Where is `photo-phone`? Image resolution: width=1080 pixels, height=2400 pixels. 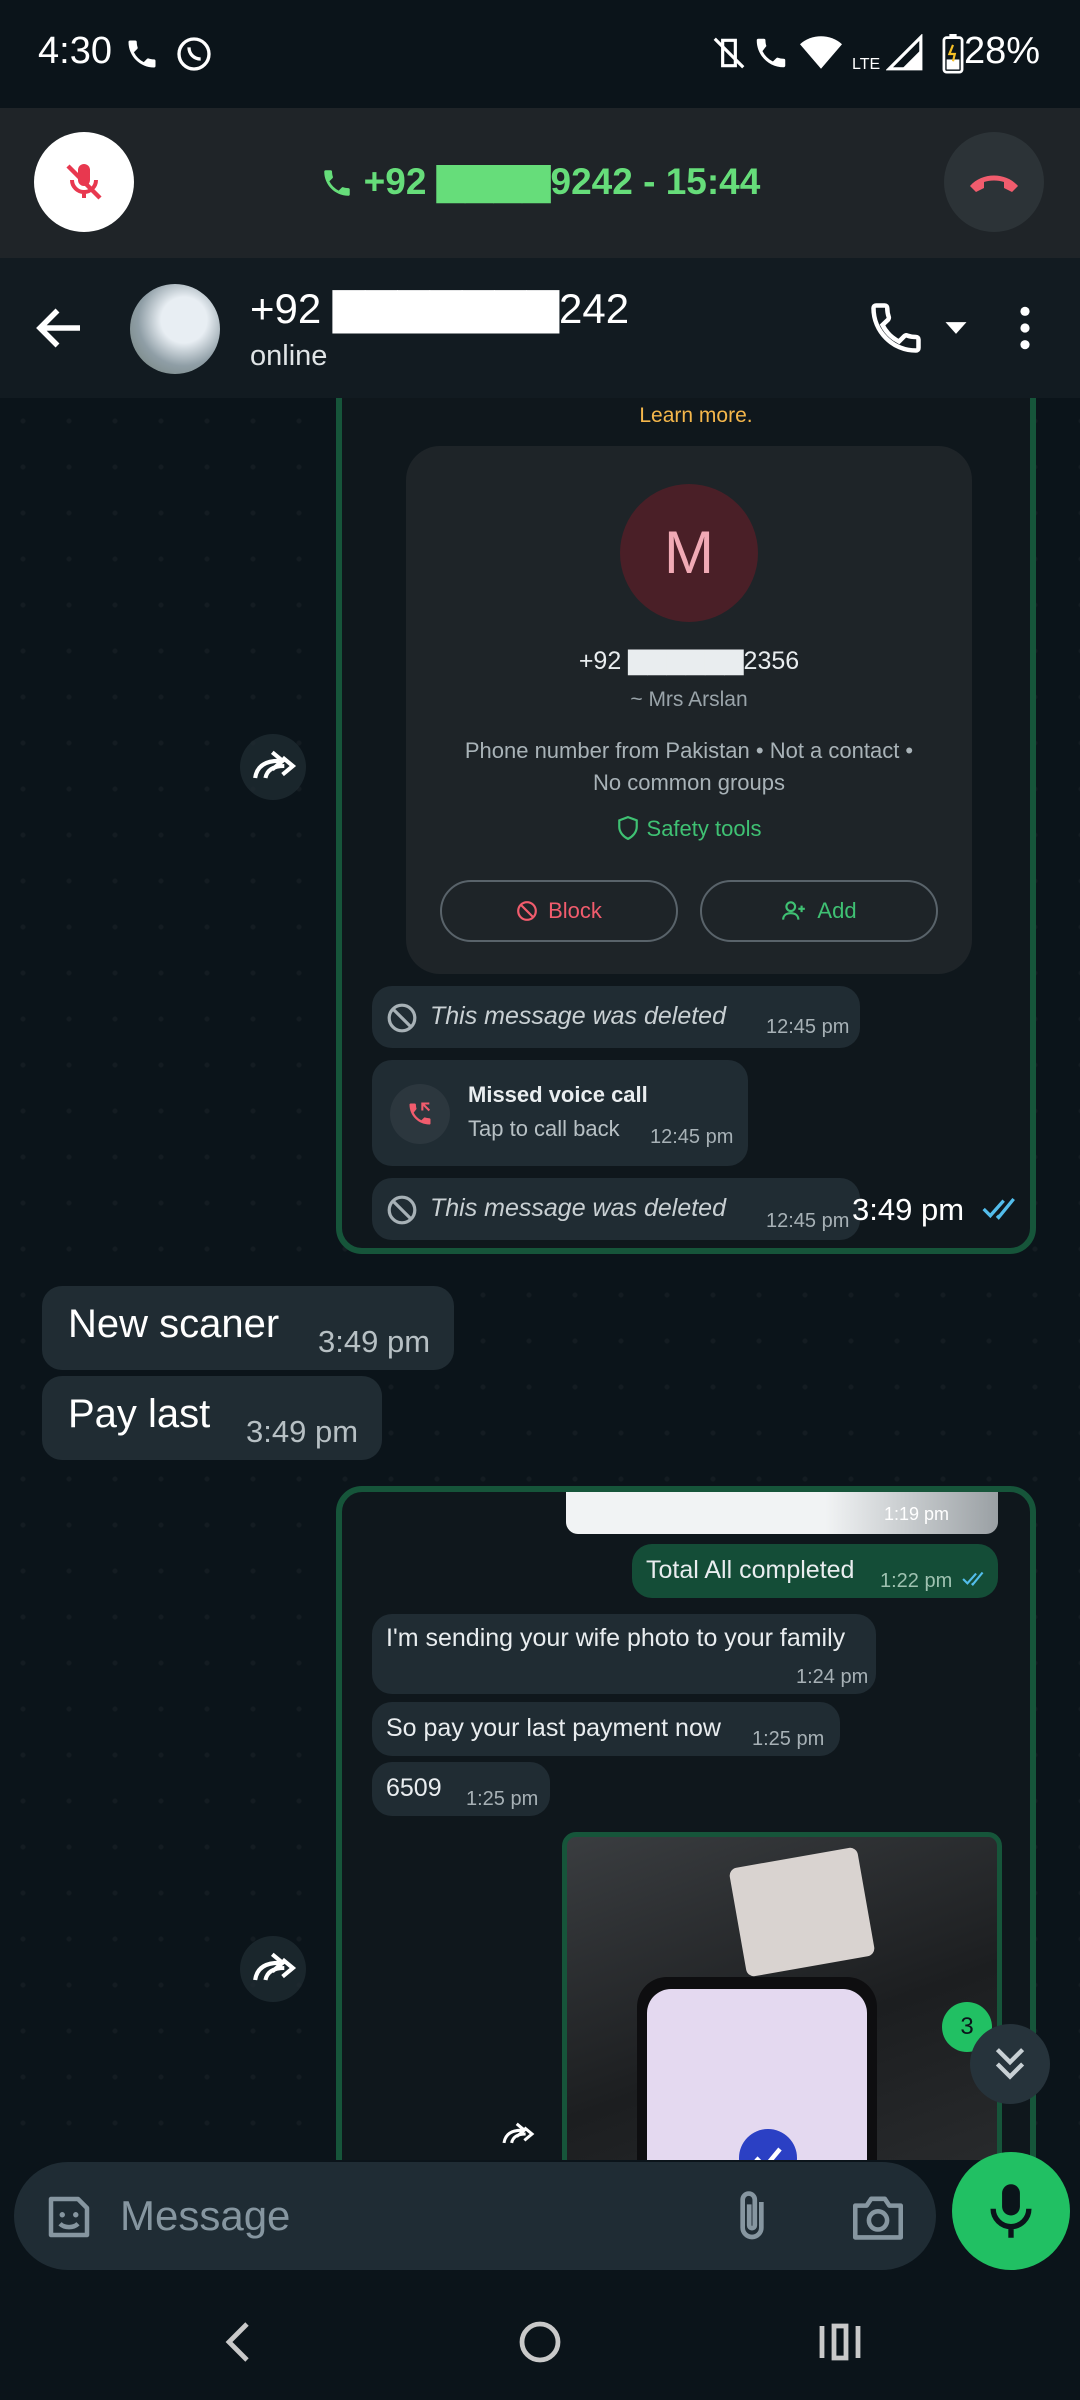
photo-phone is located at coordinates (757, 2068).